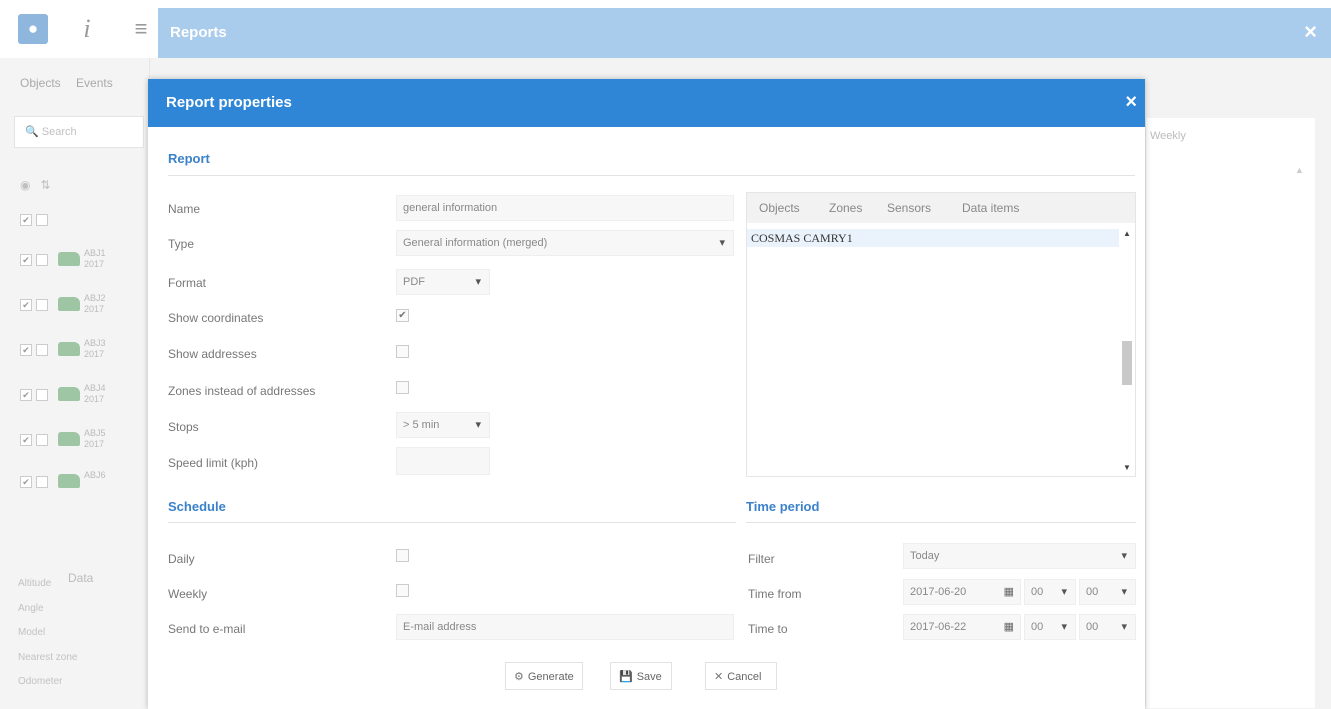 The height and width of the screenshot is (709, 1331). Describe the element at coordinates (229, 102) in the screenshot. I see `dialog-title: Report properties` at that location.